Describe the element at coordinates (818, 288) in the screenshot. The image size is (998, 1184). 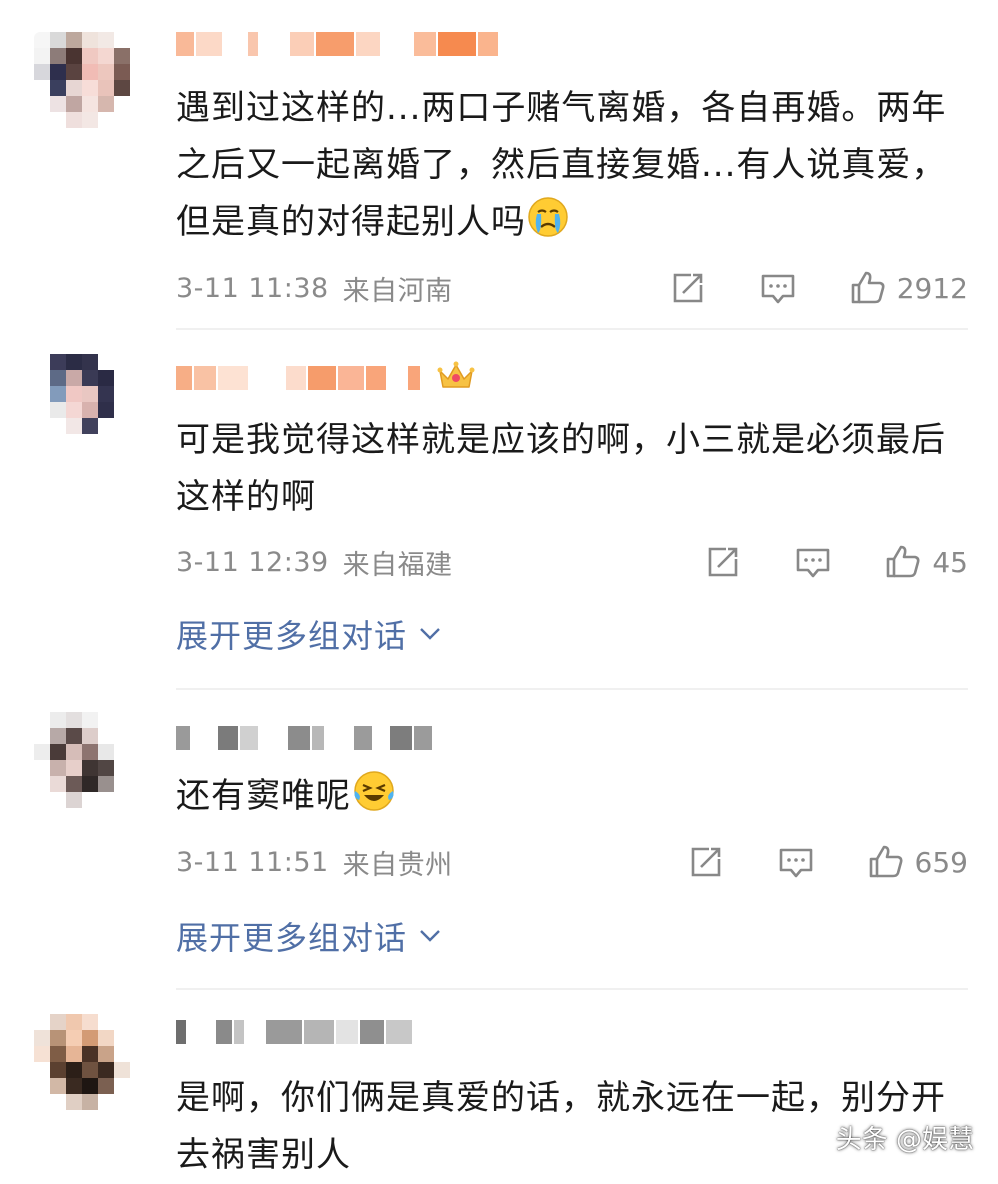
I see `action-bar: 2912` at that location.